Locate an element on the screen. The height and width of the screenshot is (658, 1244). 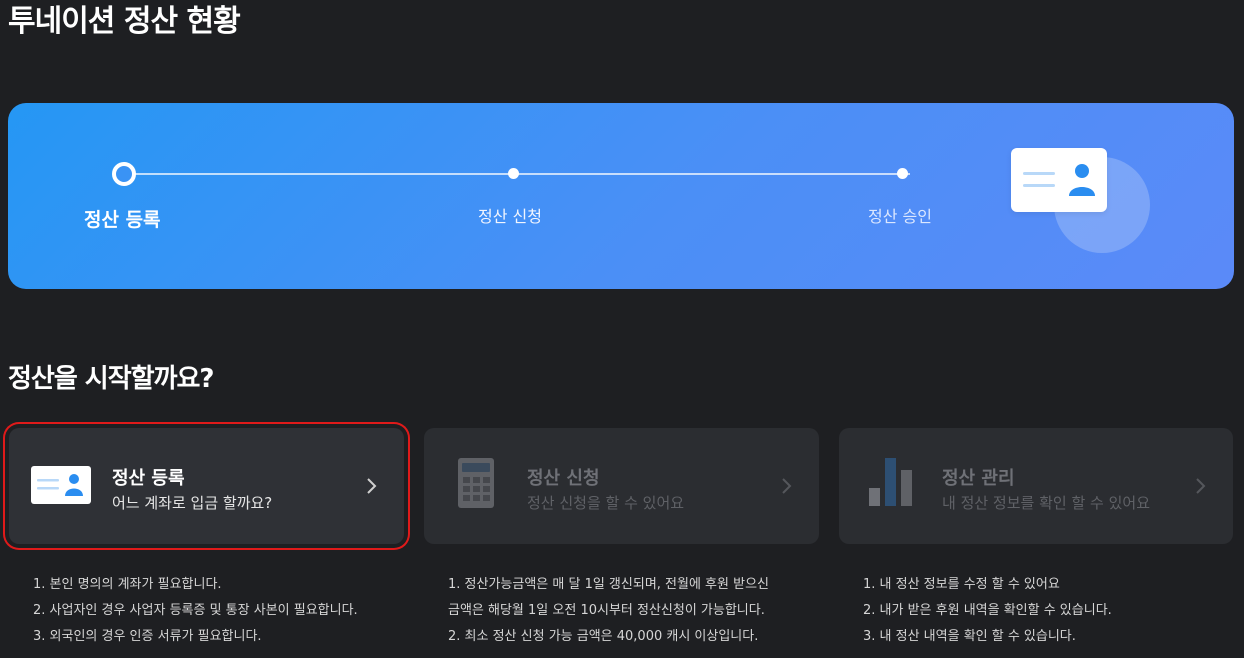
note-item: 3. 내 정산 내역을 확인 할 수 있습니다. is located at coordinates (969, 636).